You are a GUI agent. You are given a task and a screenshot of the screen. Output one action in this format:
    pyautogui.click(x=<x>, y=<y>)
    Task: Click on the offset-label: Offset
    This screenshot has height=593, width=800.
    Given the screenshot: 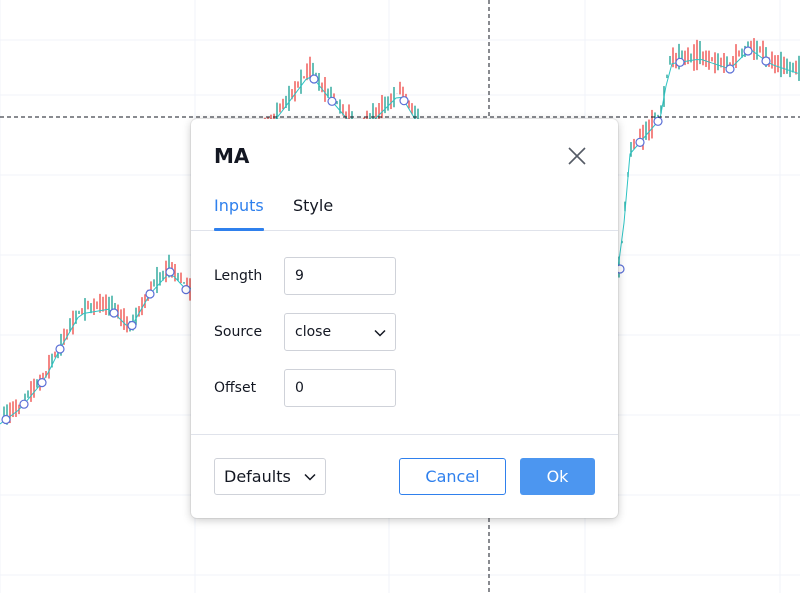 What is the action you would take?
    pyautogui.click(x=235, y=388)
    